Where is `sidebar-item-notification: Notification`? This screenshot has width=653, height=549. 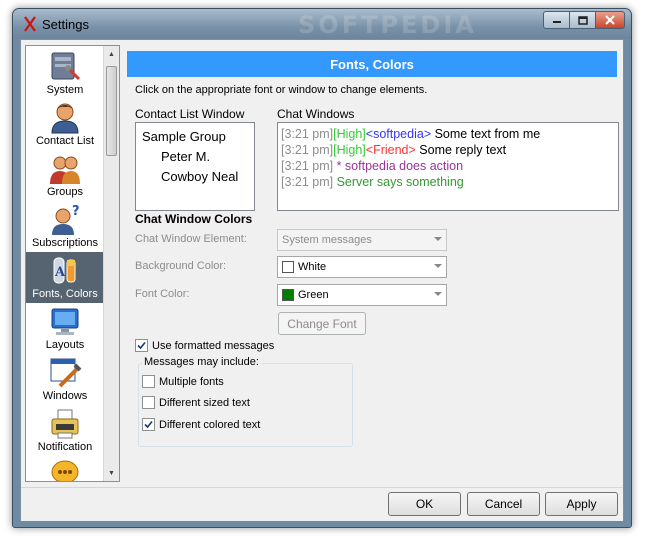
sidebar-item-notification: Notification is located at coordinates (65, 430).